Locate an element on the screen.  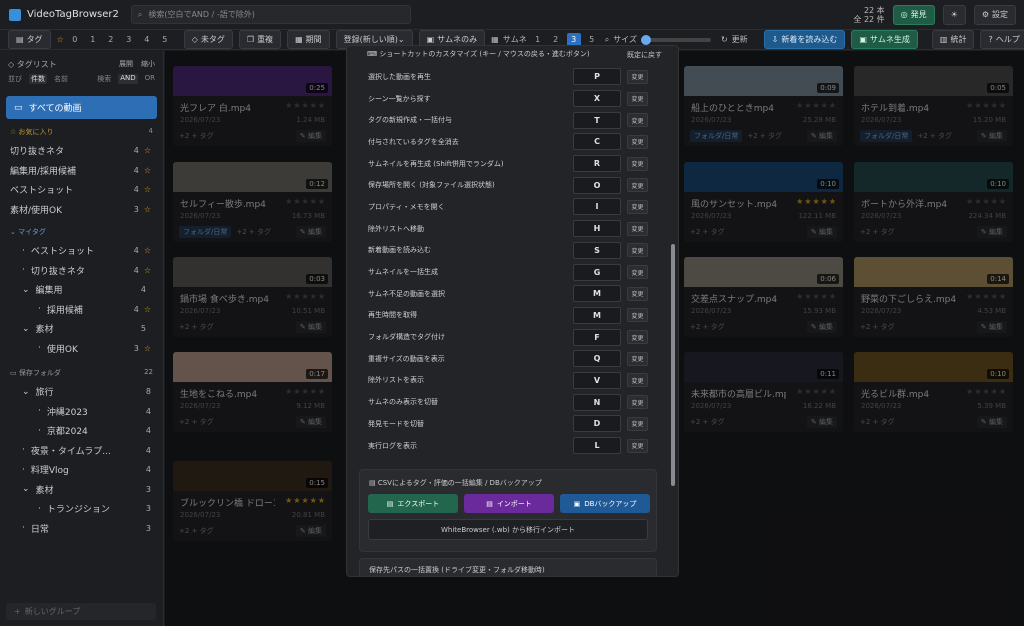
export-button: ▤ エクスポート is located at coordinates (413, 503).